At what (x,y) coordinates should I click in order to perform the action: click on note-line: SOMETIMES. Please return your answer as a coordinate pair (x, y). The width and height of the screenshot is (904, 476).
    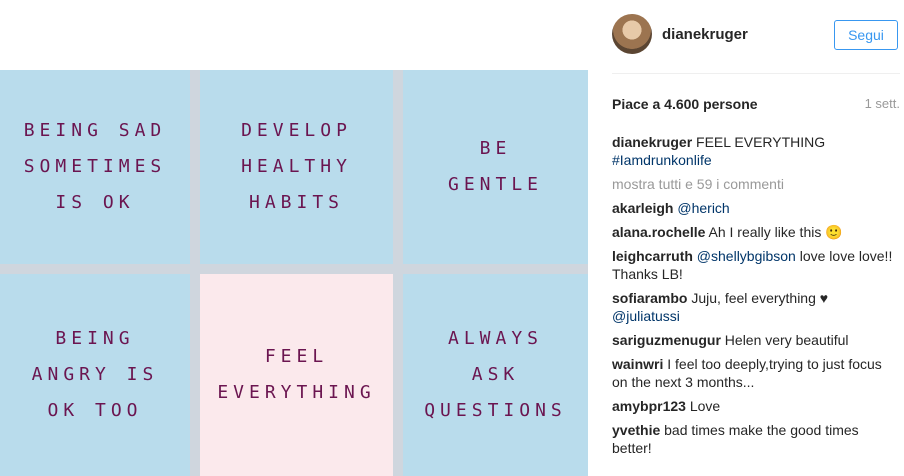
    Looking at the image, I should click on (95, 166).